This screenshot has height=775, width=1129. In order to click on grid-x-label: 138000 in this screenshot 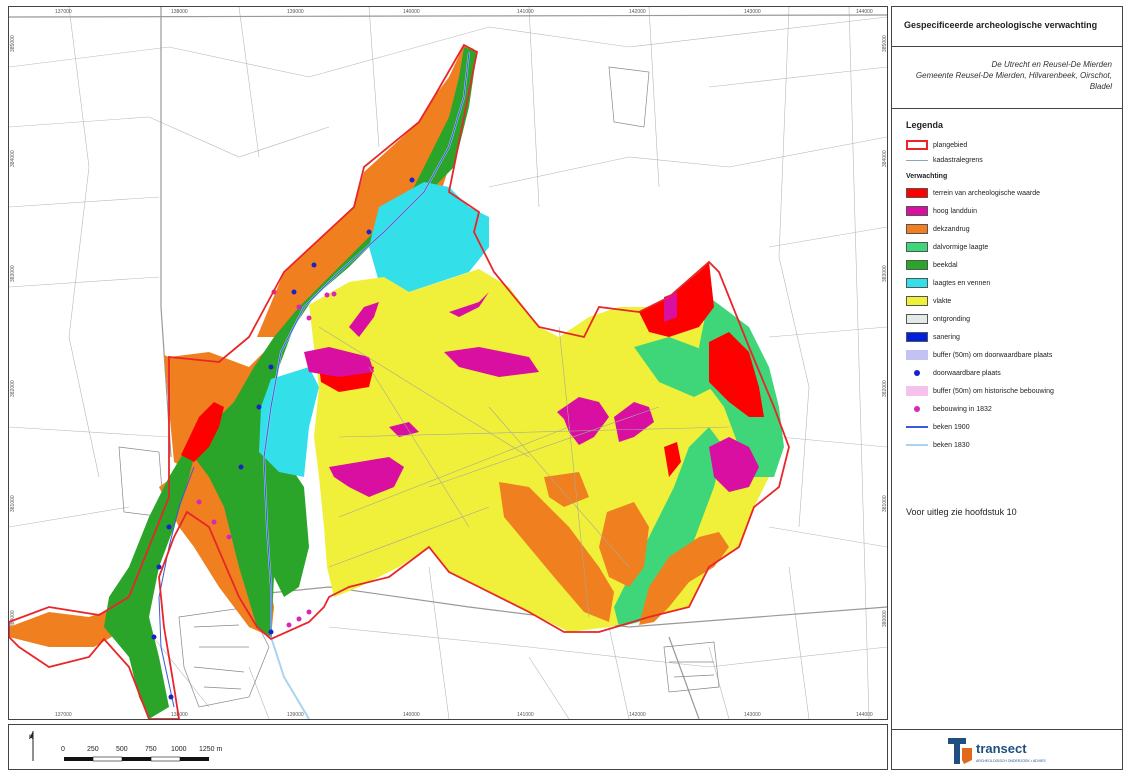, I will do `click(179, 12)`.